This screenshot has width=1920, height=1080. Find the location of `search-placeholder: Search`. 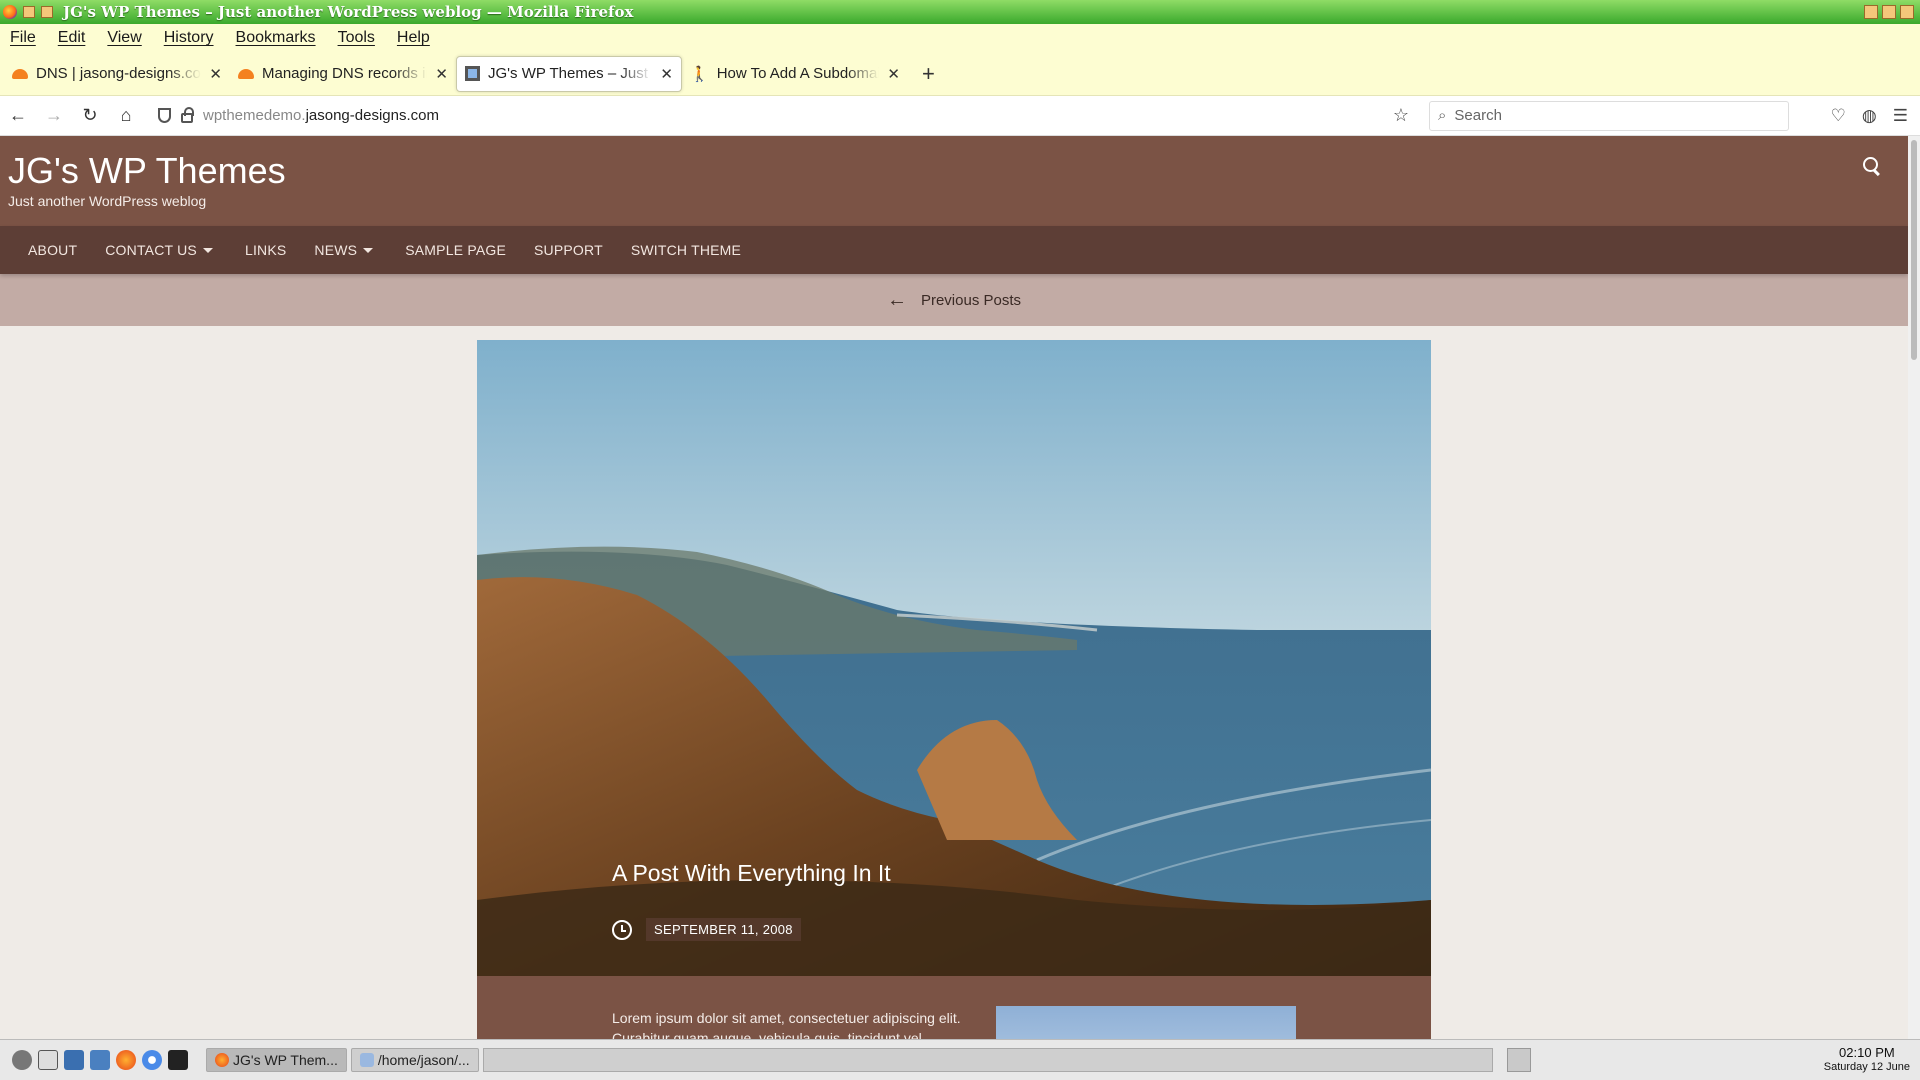

search-placeholder: Search is located at coordinates (1478, 115).